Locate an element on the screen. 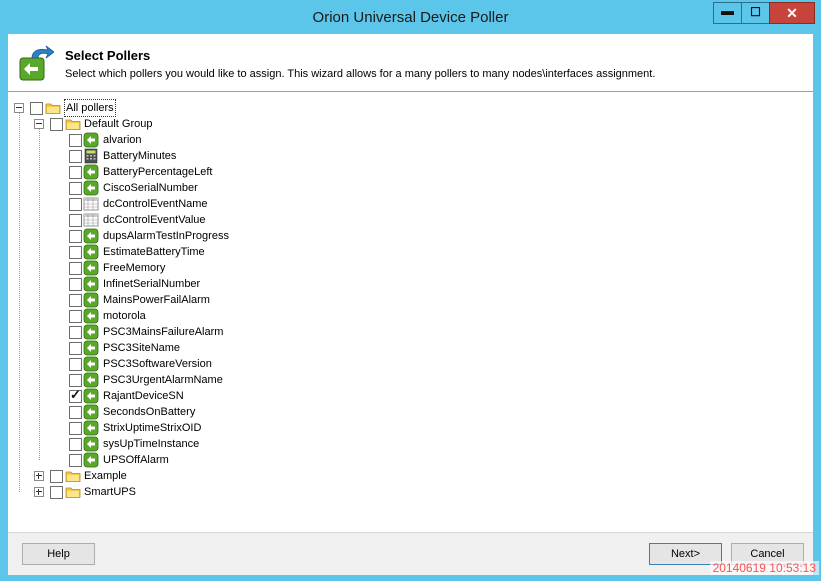  tree-item-poller: dupsAlarmTestInProgress is located at coordinates (410, 236).